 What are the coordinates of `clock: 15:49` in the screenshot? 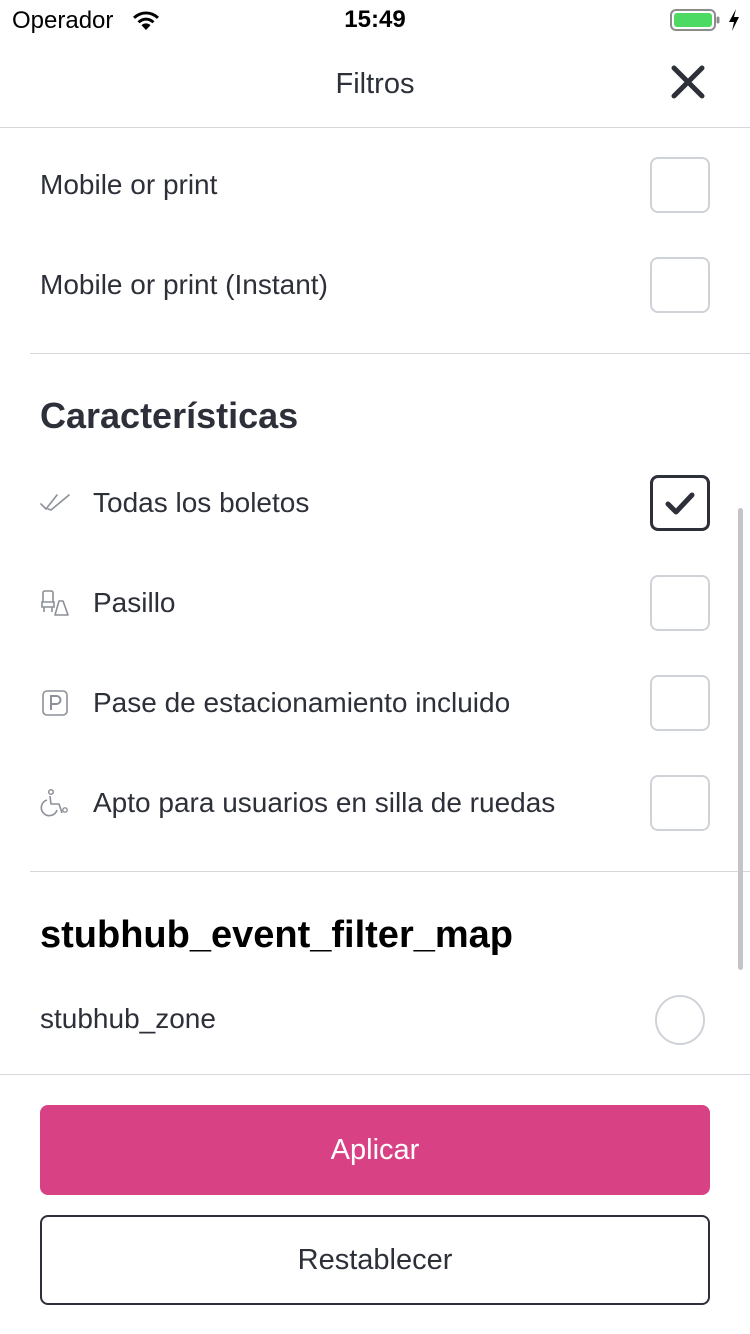 It's located at (375, 19).